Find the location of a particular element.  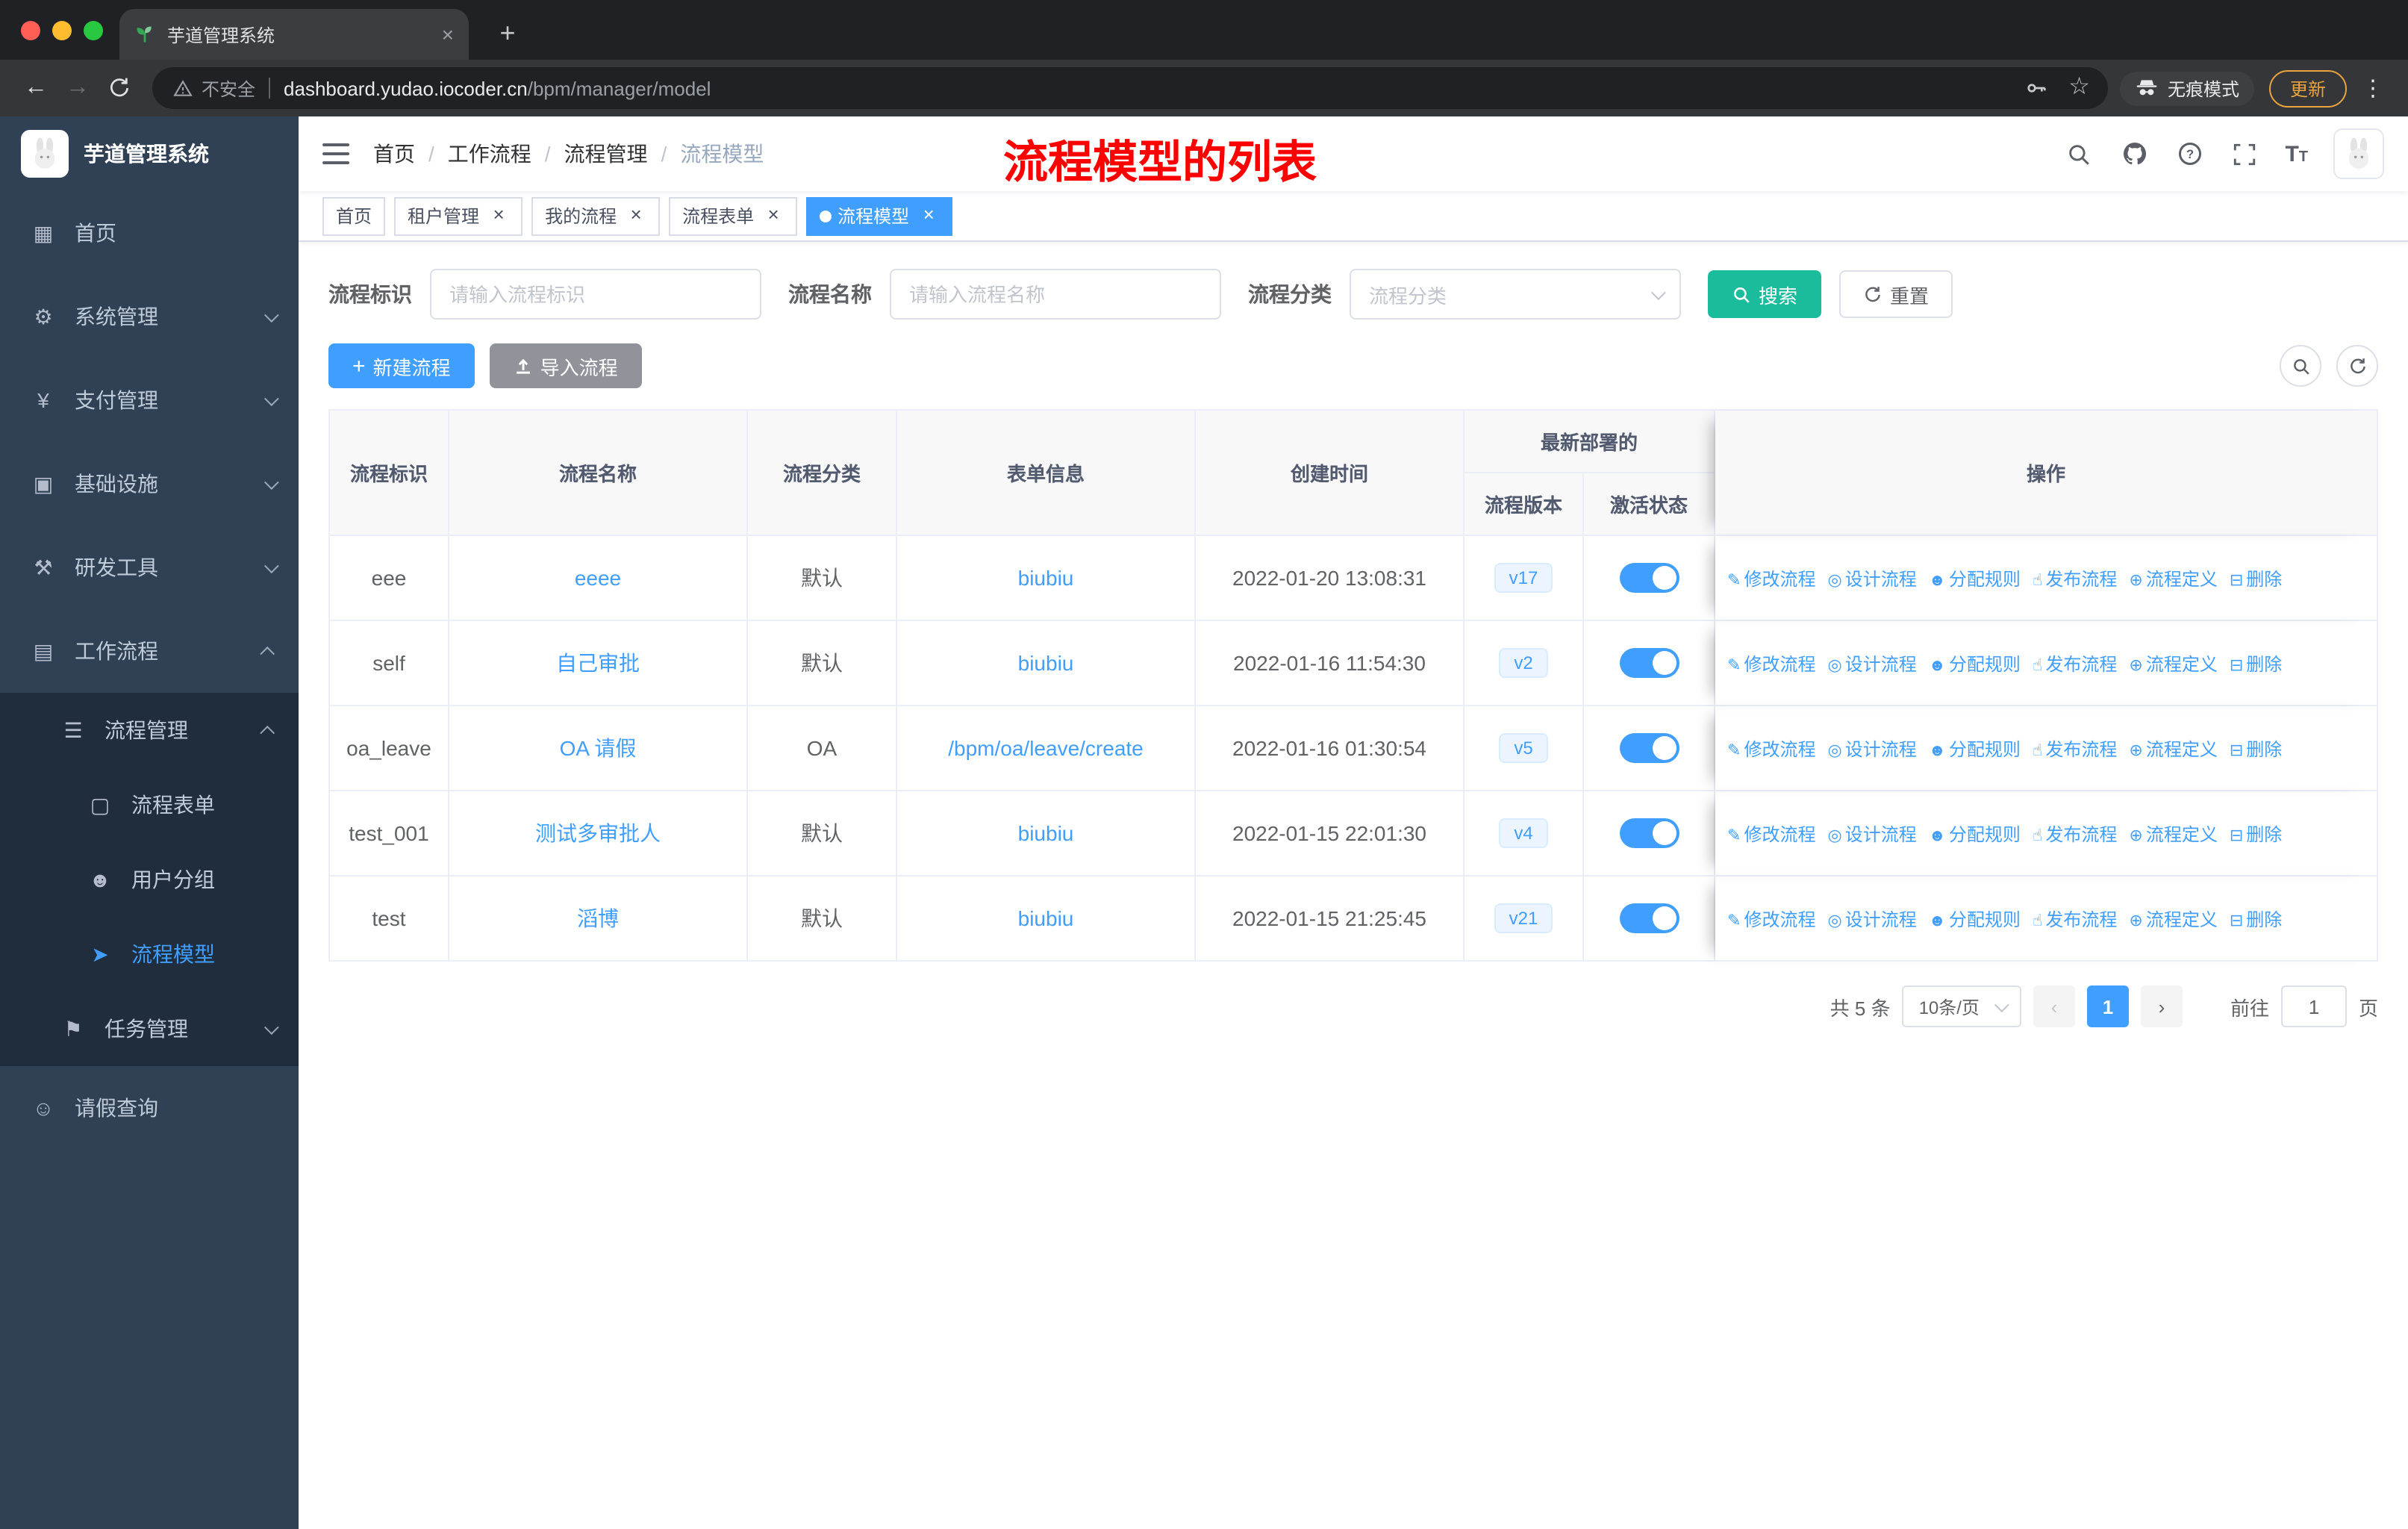

search-icon is located at coordinates (2079, 154).